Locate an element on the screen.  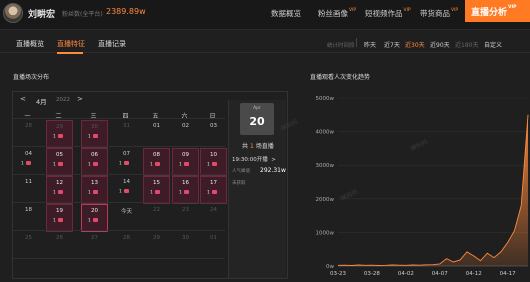
day-number: 23 is located at coordinates (185, 210).